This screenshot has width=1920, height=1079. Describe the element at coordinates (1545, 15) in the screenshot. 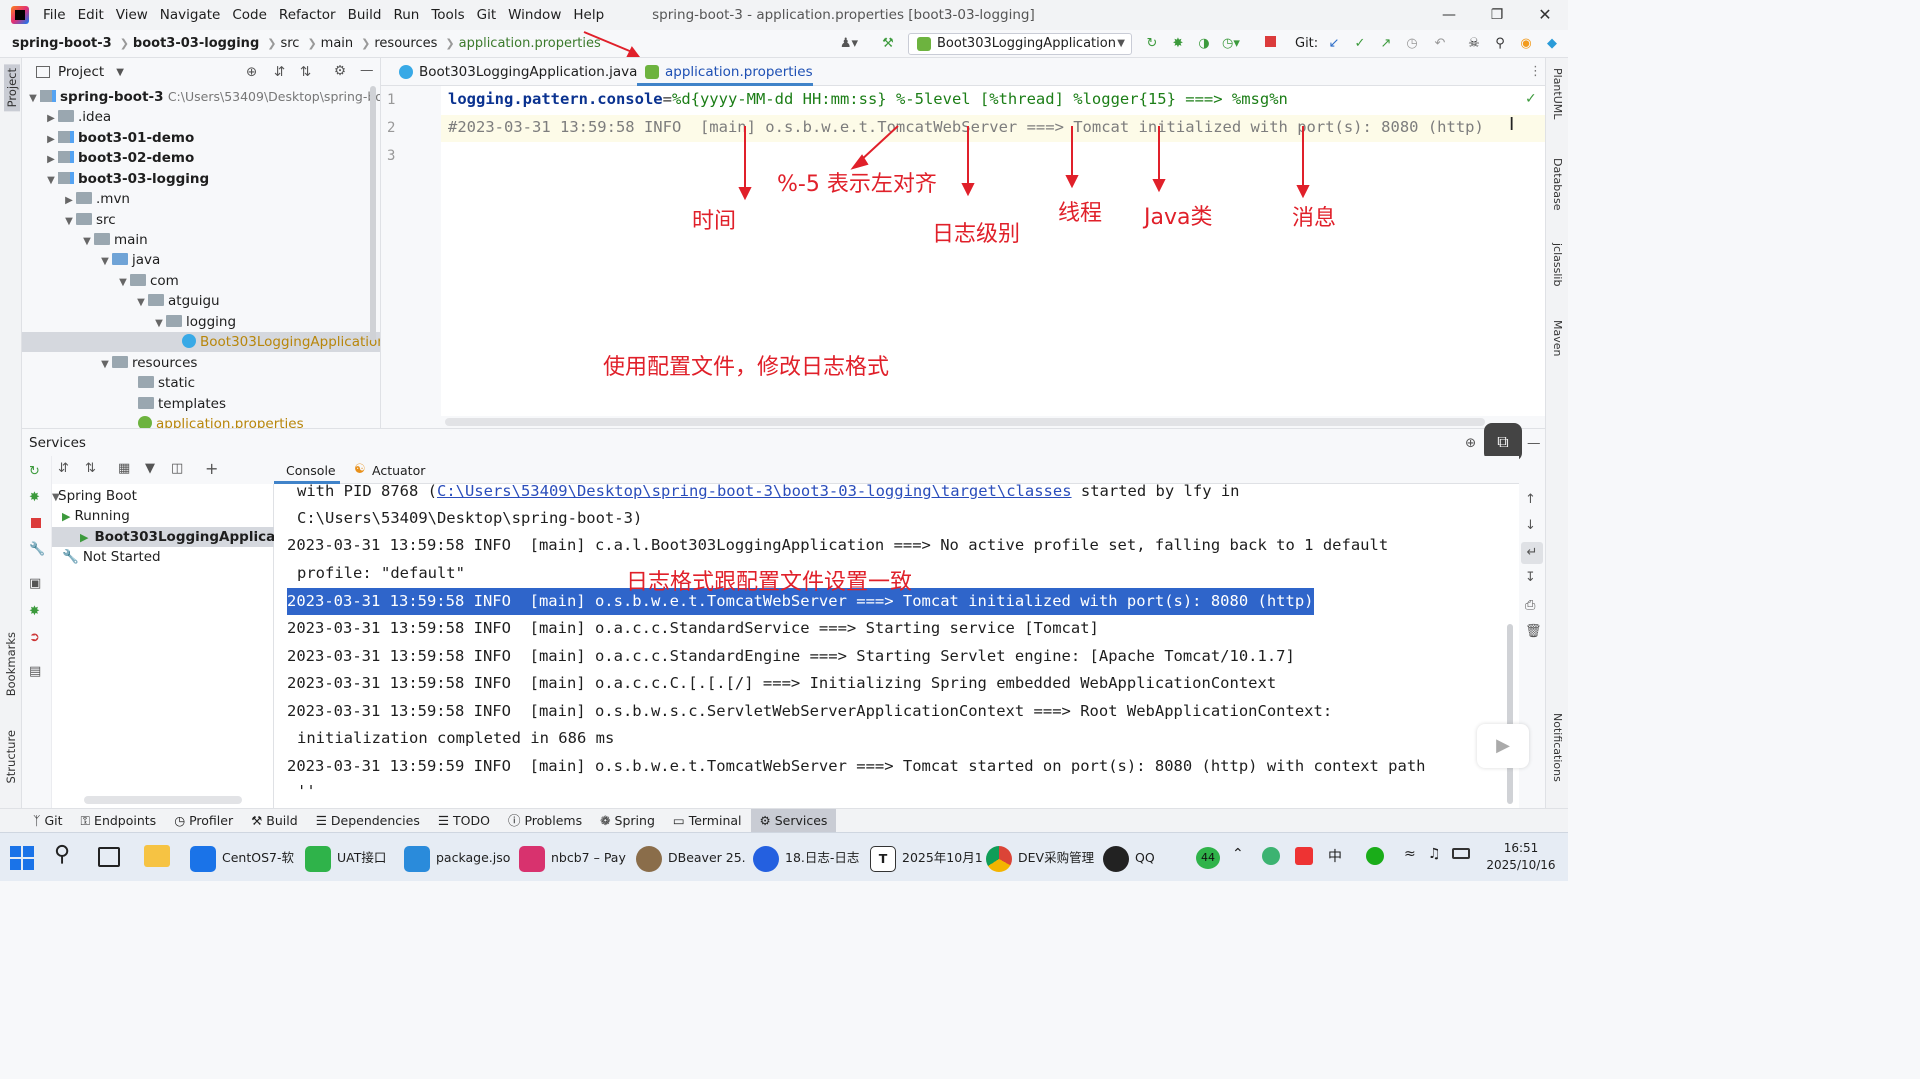

I see `close-icon: ✕` at that location.